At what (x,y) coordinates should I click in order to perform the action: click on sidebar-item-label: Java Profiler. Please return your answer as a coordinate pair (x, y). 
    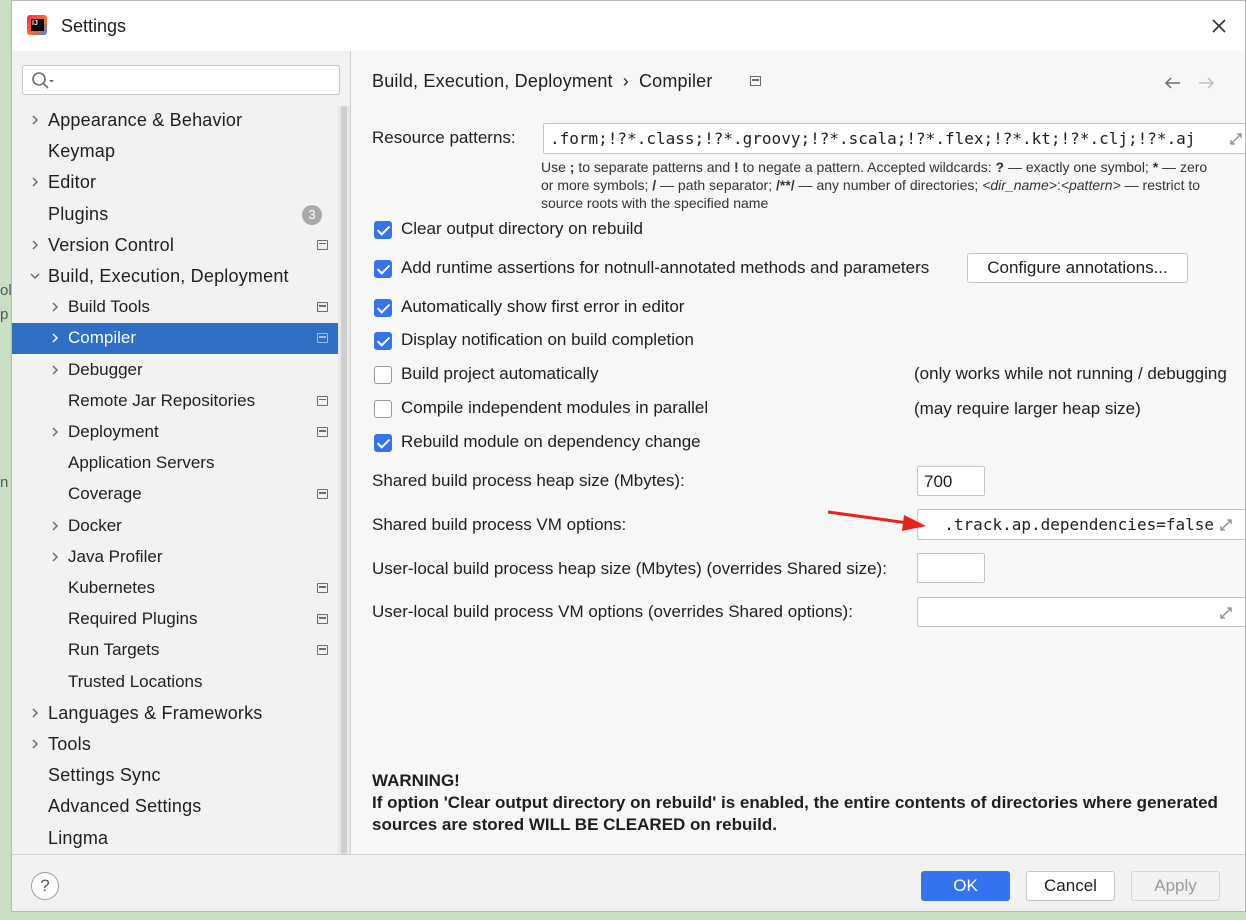
    Looking at the image, I should click on (115, 556).